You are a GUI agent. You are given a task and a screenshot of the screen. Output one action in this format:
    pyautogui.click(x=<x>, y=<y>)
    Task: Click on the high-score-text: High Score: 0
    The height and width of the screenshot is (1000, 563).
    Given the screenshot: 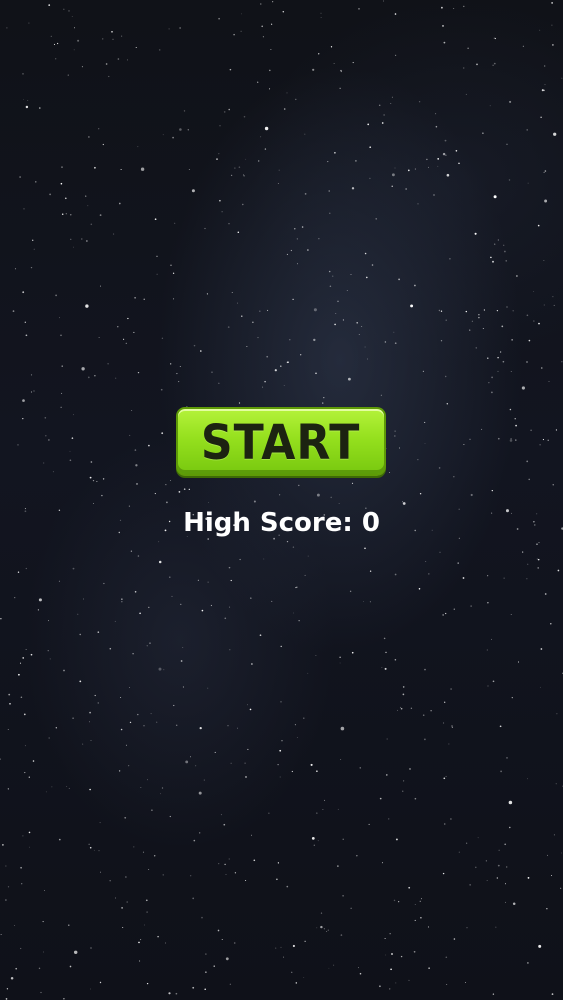 What is the action you would take?
    pyautogui.click(x=281, y=523)
    